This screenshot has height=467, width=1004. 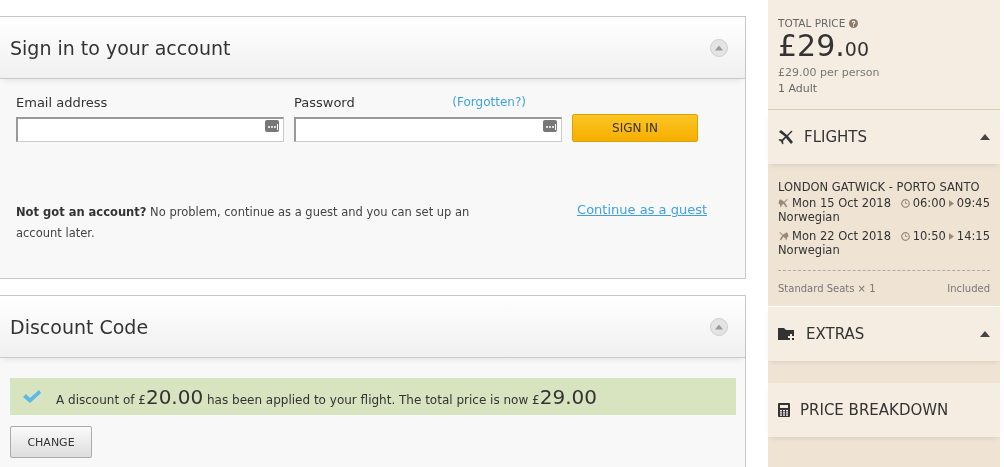 I want to click on arrival-time: 09:45, so click(x=973, y=203).